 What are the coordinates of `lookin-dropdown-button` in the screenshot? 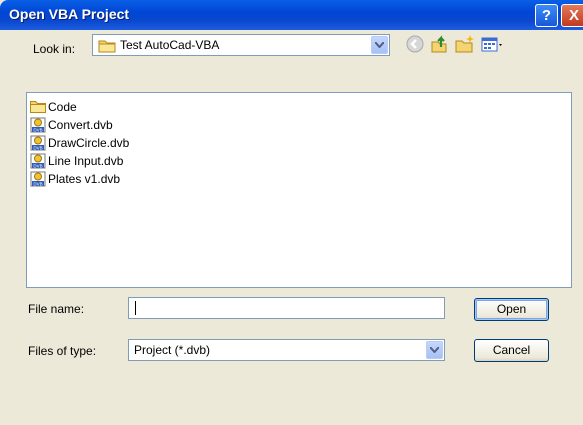 It's located at (379, 45).